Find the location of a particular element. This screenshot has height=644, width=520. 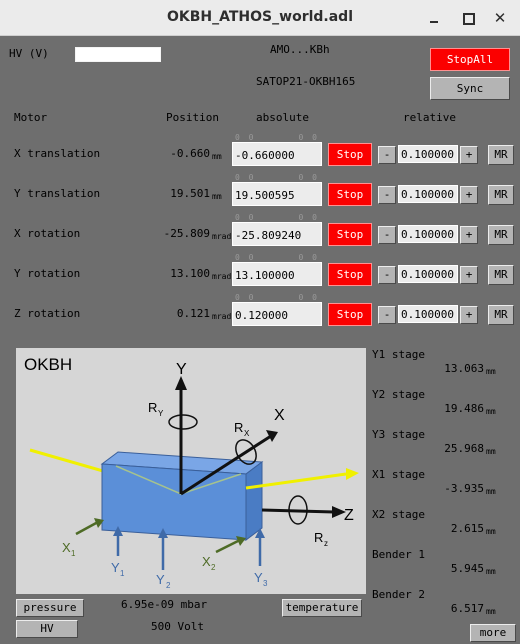

motor-position: 13.100 is located at coordinates (190, 273).